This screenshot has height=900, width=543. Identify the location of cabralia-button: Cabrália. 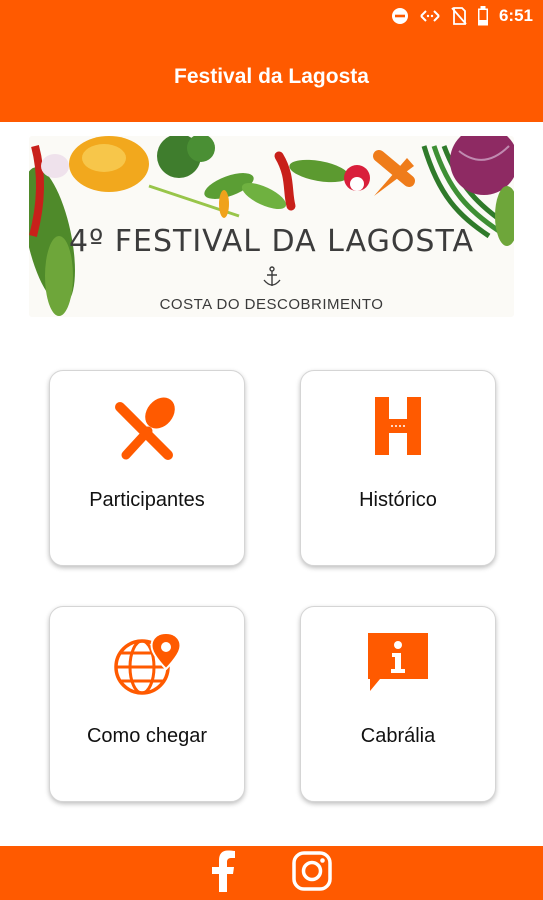
(398, 704).